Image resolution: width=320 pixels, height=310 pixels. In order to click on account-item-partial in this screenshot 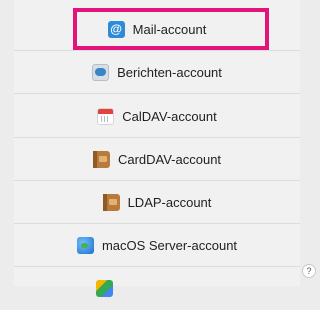, I will do `click(157, 288)`.